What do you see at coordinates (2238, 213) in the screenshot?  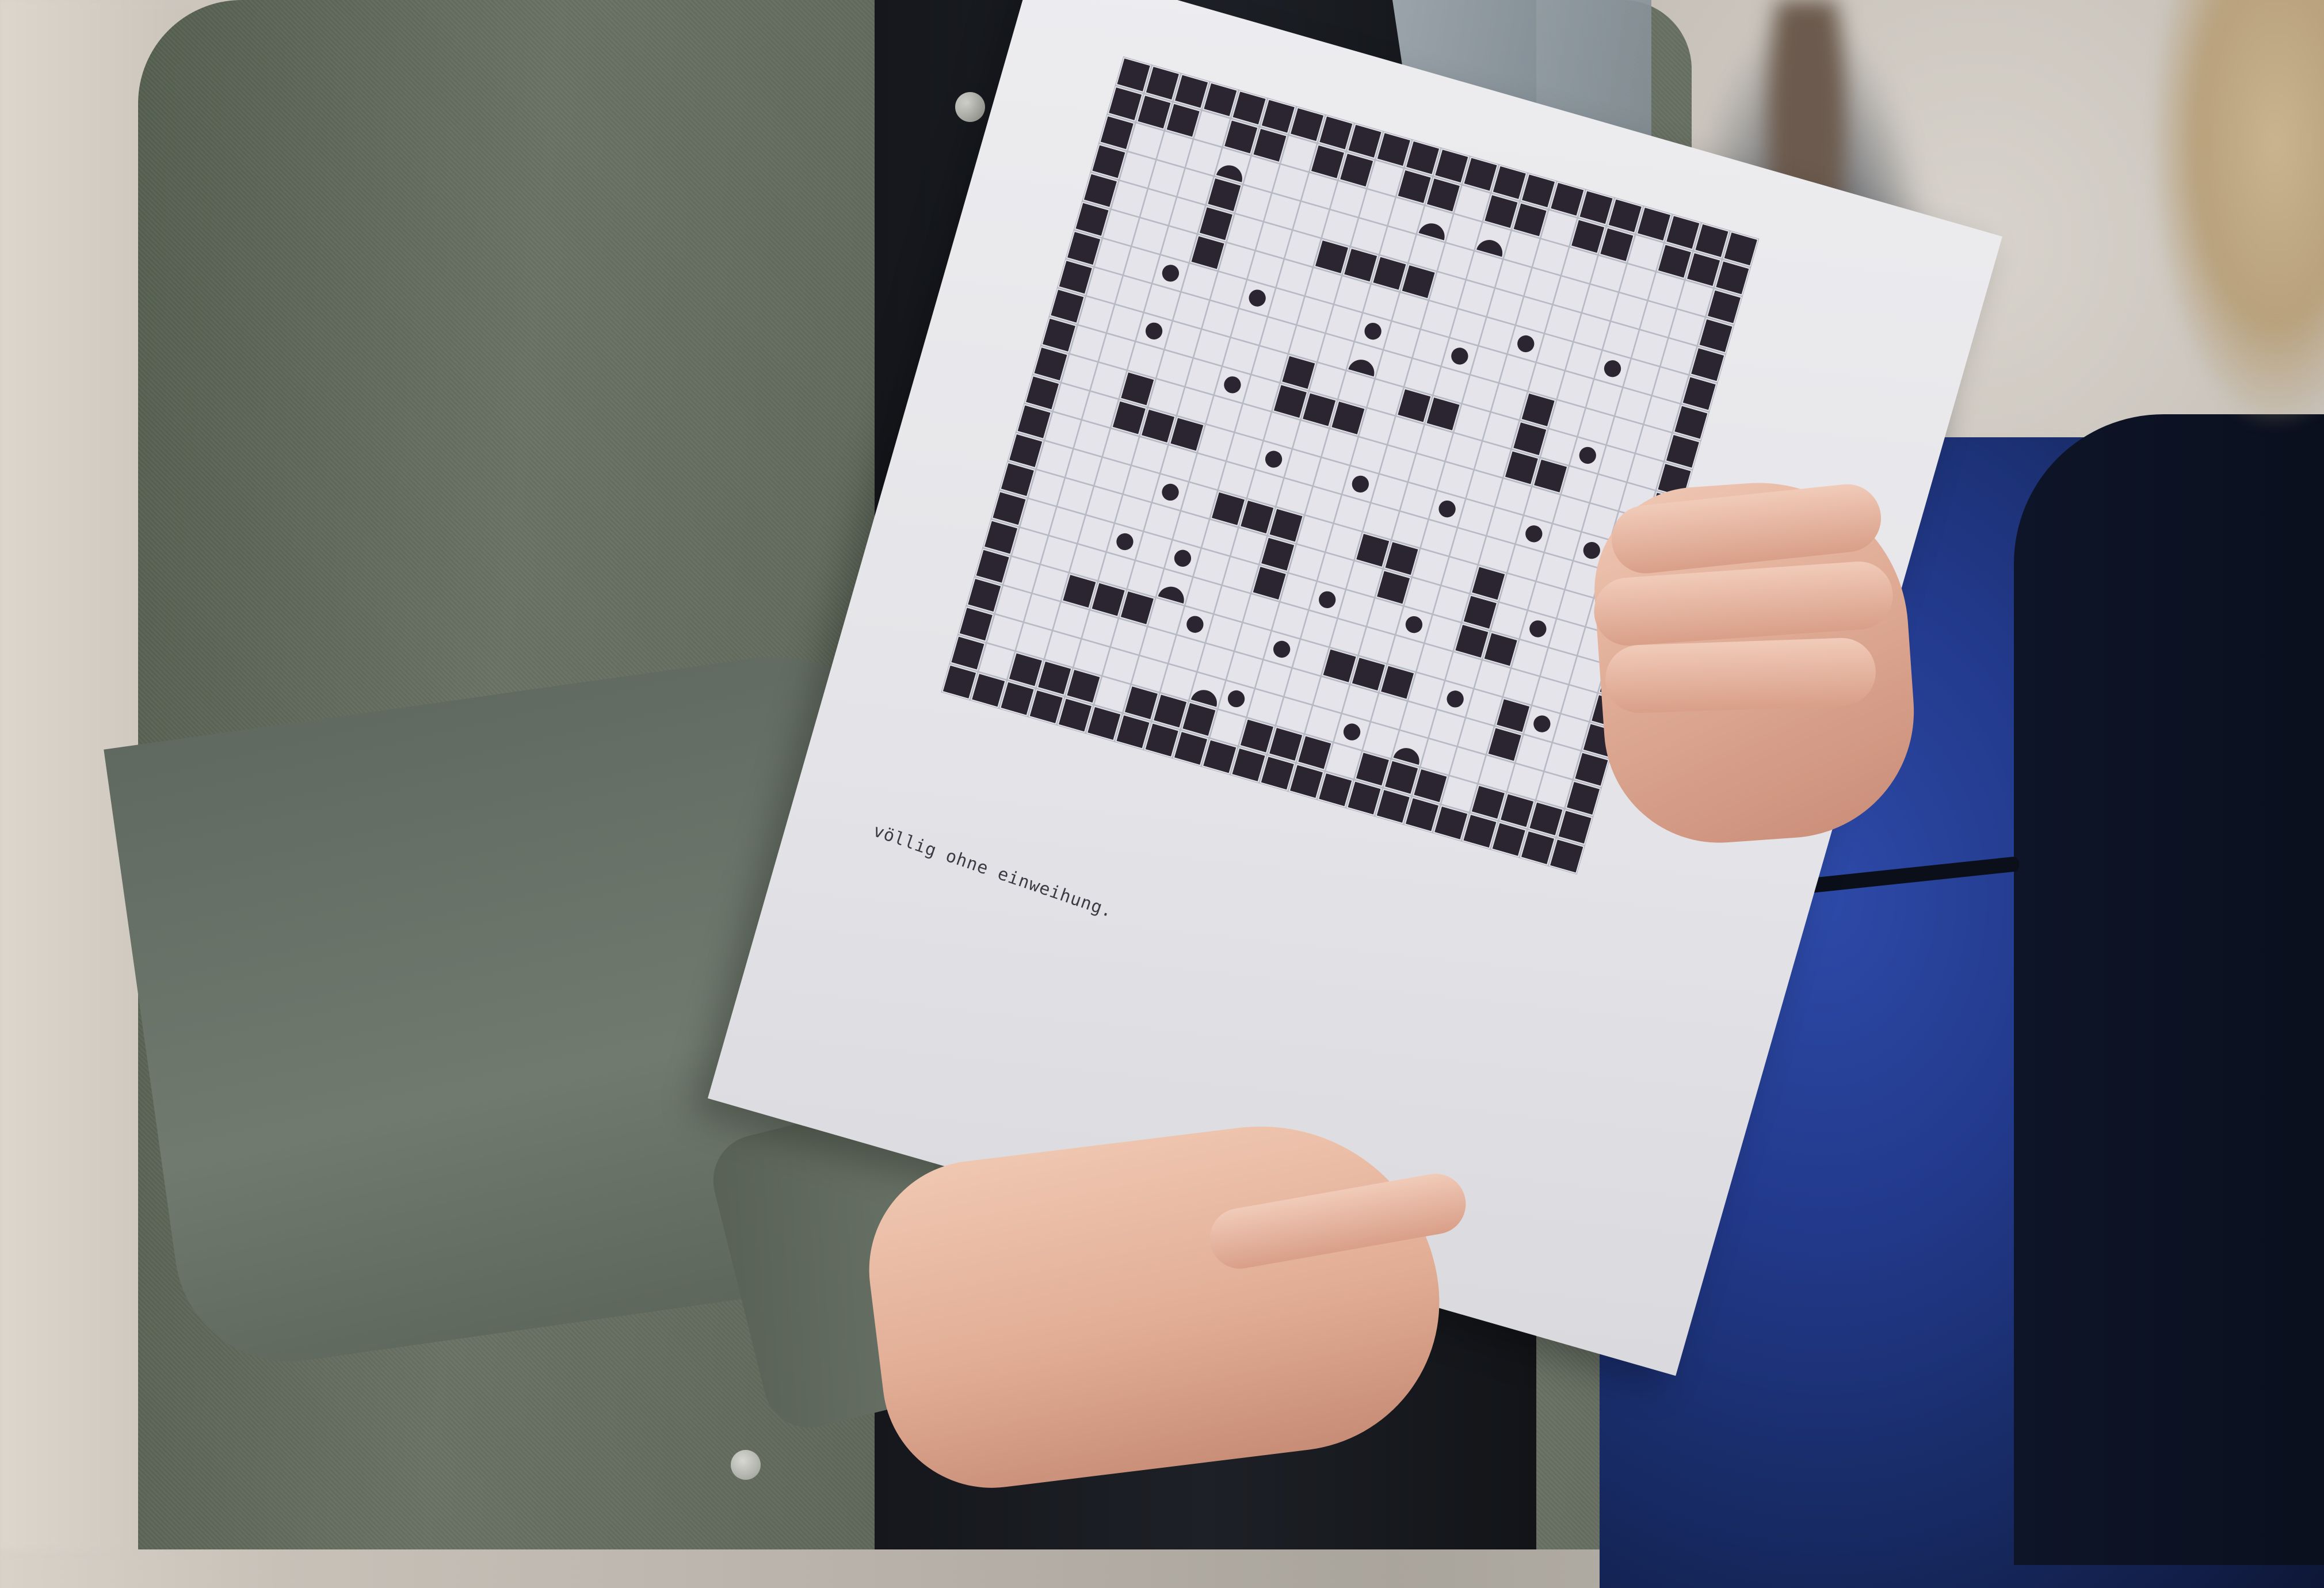 I see `blond-hair` at bounding box center [2238, 213].